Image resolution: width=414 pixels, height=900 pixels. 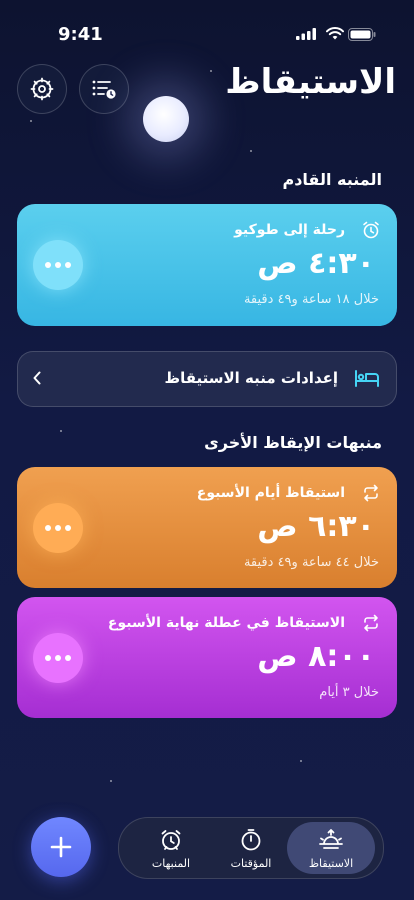 I want to click on settings-button, so click(x=42, y=89).